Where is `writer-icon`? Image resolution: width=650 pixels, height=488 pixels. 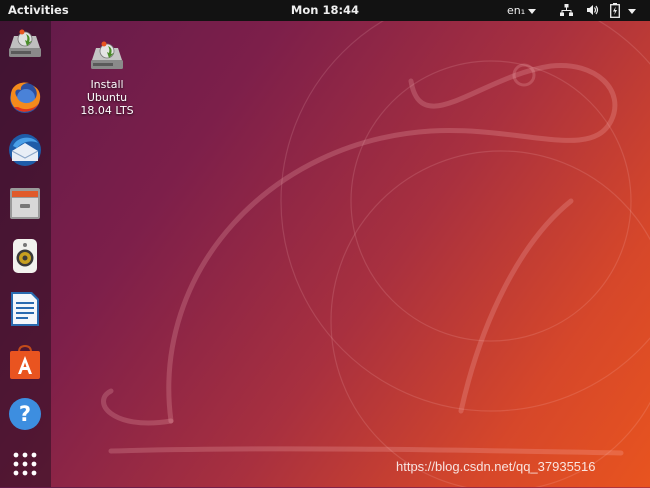
writer-icon is located at coordinates (25, 309).